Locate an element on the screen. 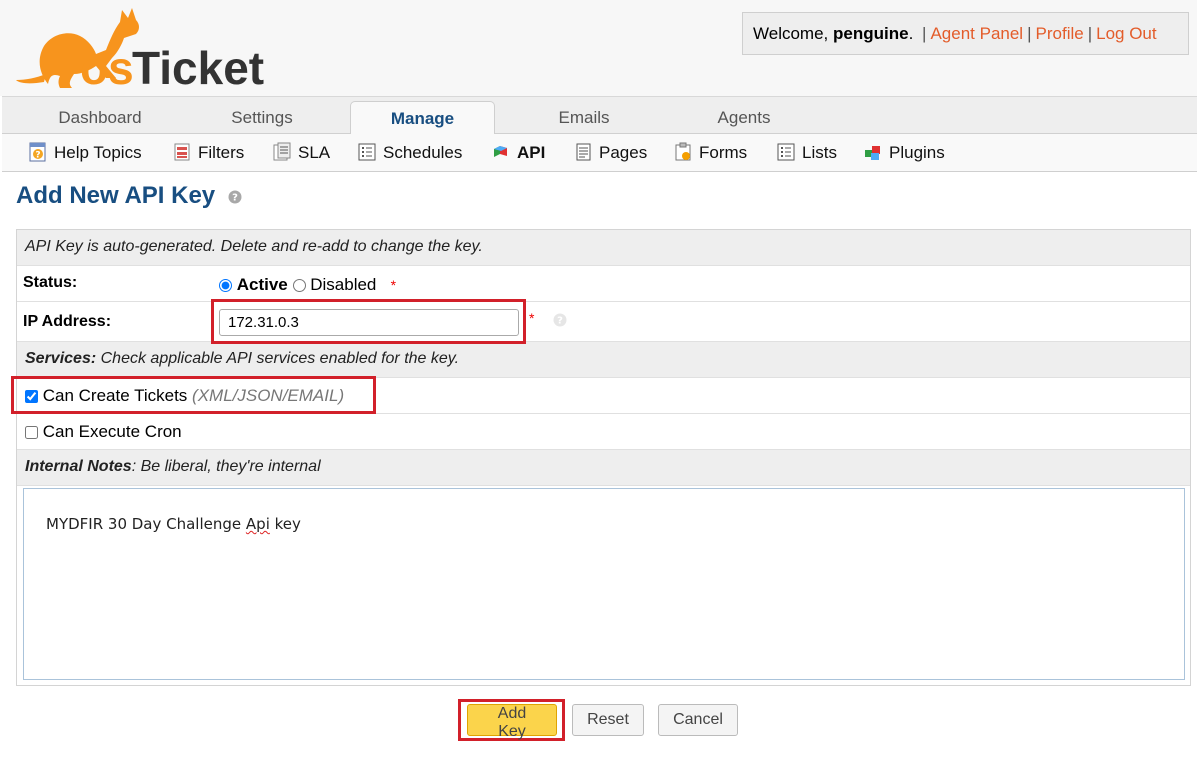 This screenshot has height=768, width=1197. subnav-api: API is located at coordinates (518, 153).